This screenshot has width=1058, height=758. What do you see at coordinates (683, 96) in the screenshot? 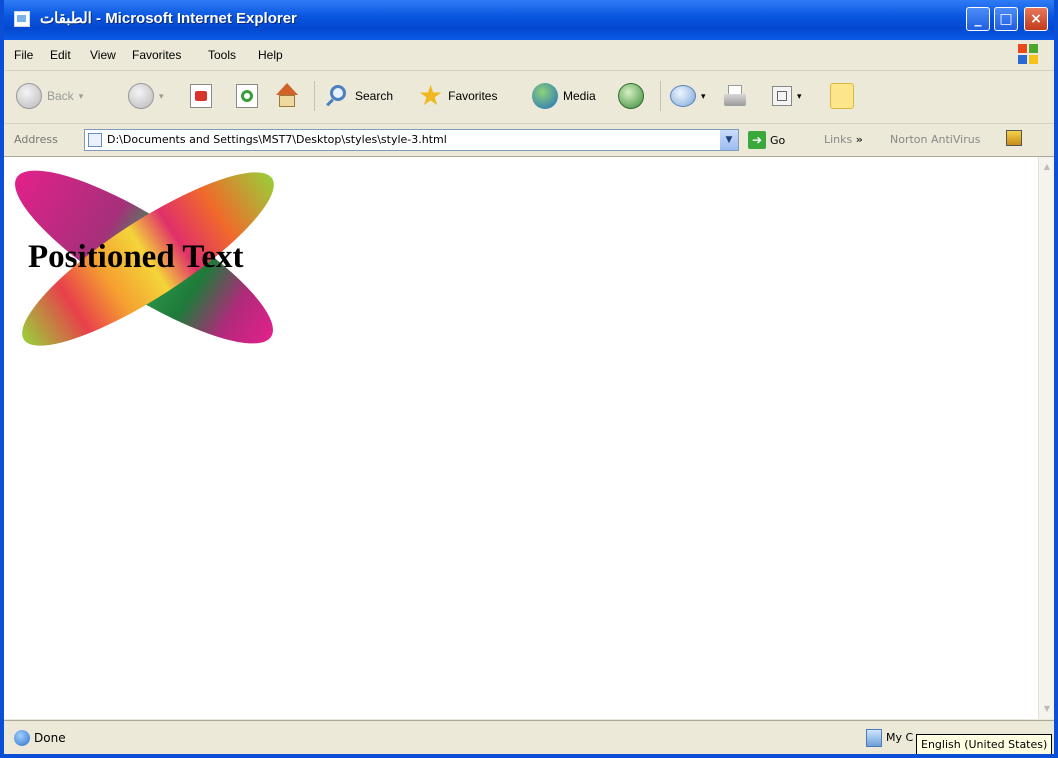
I see `mail-icon` at bounding box center [683, 96].